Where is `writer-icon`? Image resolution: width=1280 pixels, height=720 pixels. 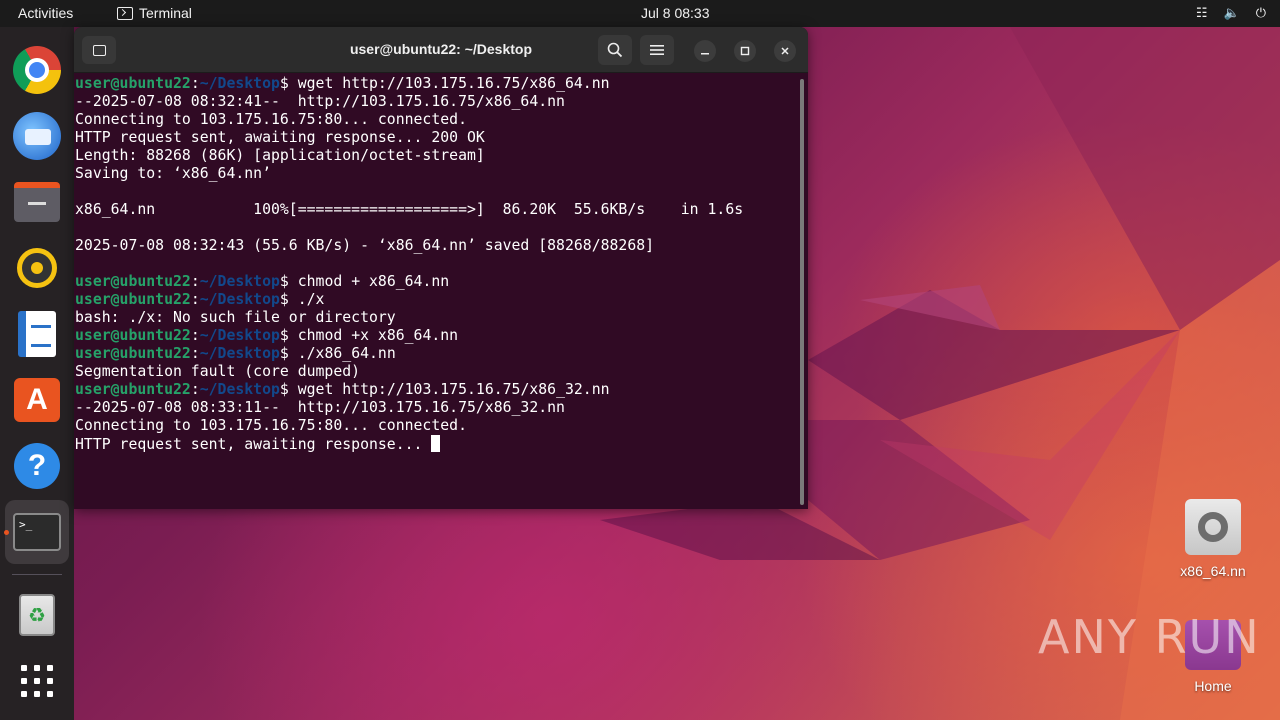
writer-icon is located at coordinates (37, 334).